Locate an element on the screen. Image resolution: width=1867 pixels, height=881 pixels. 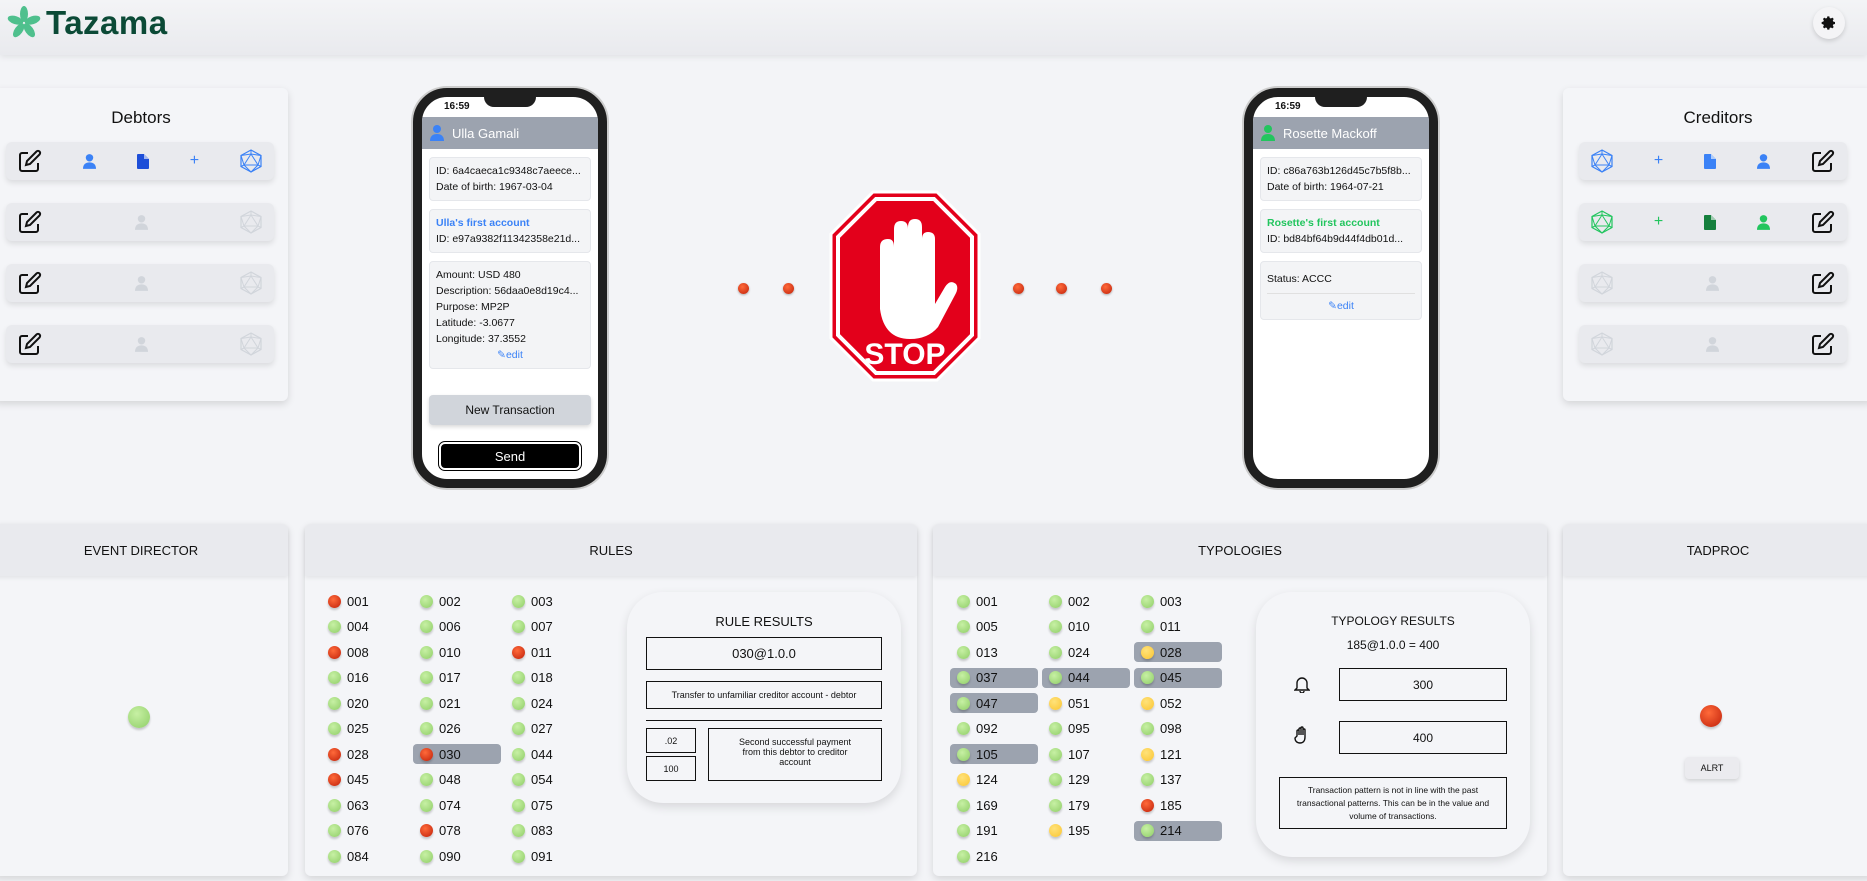
status-item: 025 is located at coordinates (365, 729).